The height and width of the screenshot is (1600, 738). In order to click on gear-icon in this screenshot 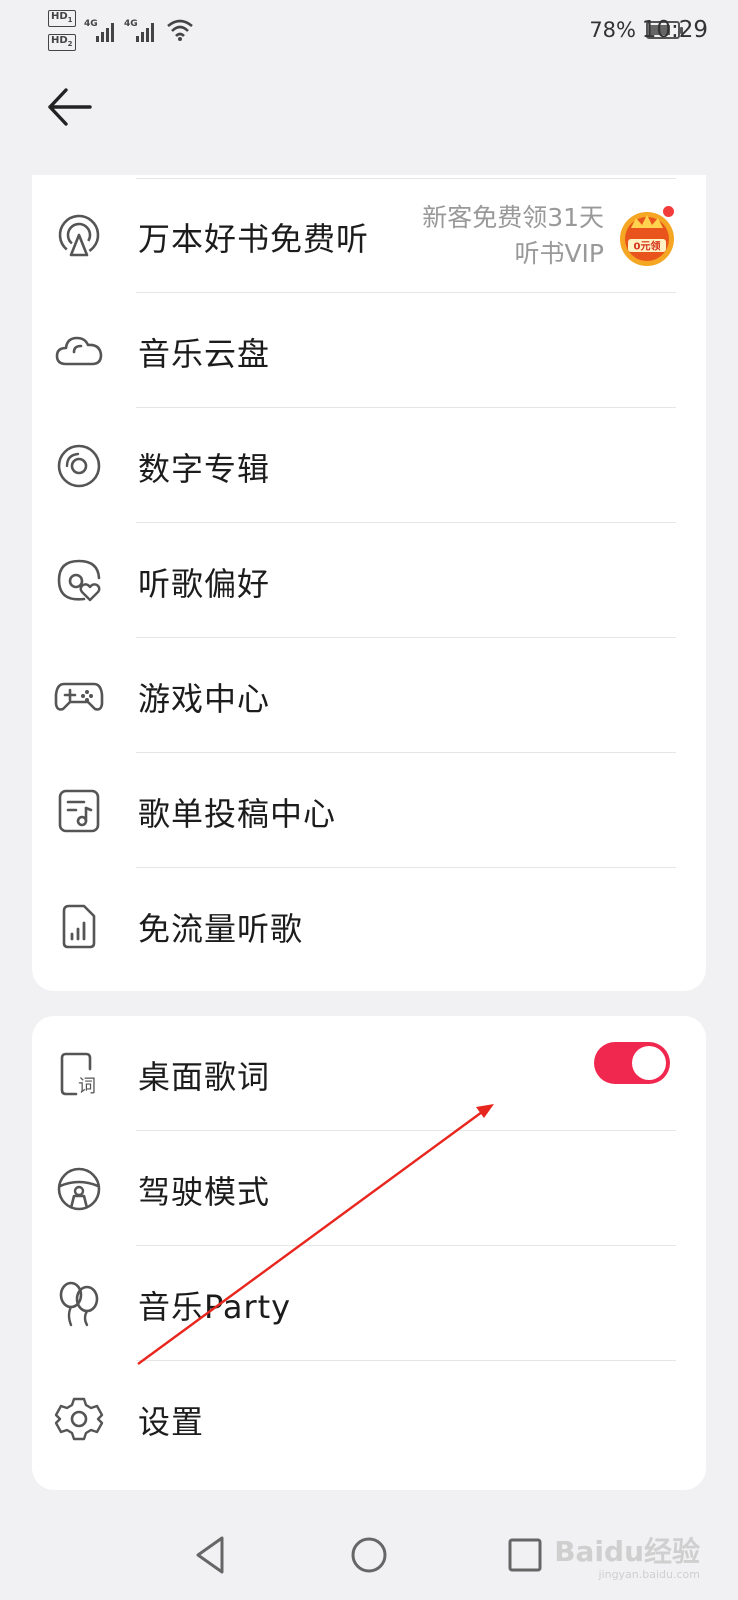, I will do `click(79, 1419)`.